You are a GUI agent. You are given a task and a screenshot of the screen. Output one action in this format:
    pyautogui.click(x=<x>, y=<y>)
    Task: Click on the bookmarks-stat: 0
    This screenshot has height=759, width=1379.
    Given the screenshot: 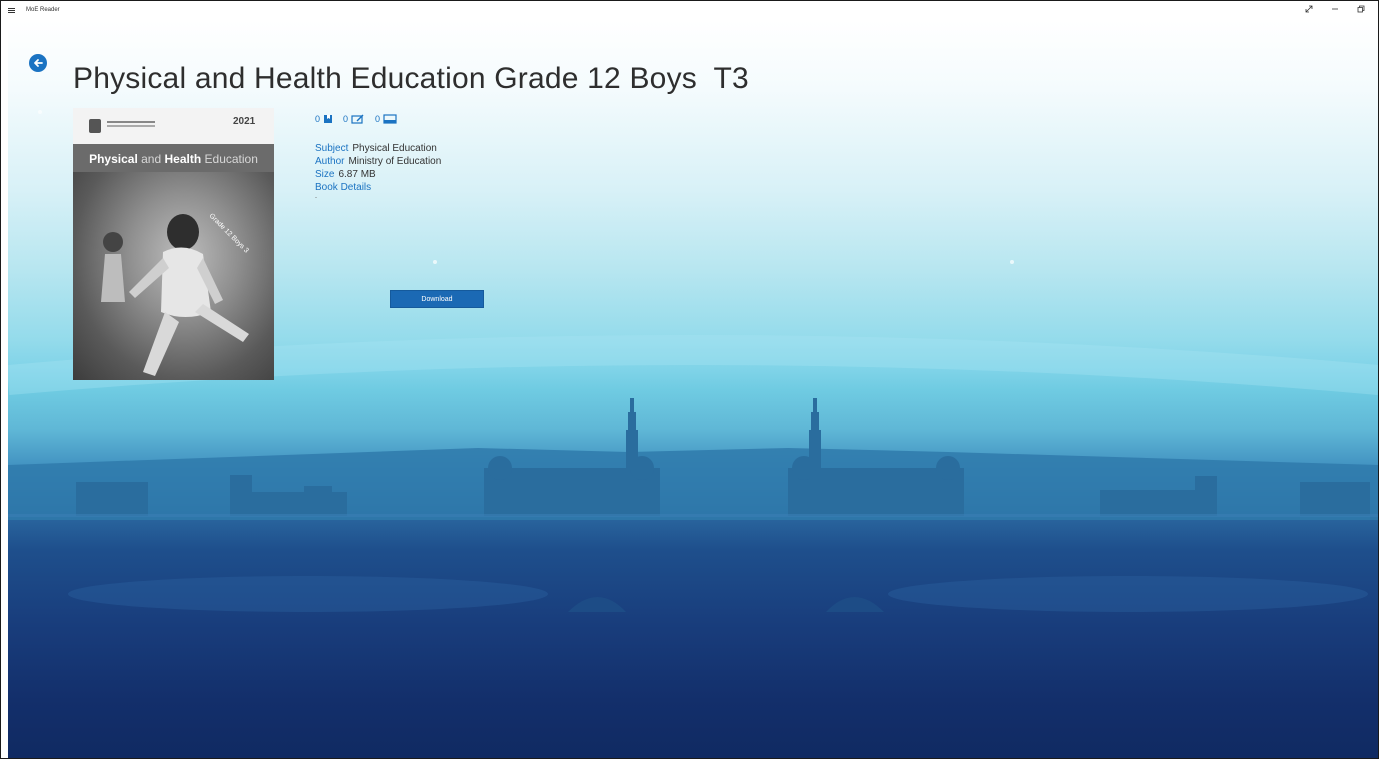 What is the action you would take?
    pyautogui.click(x=324, y=119)
    